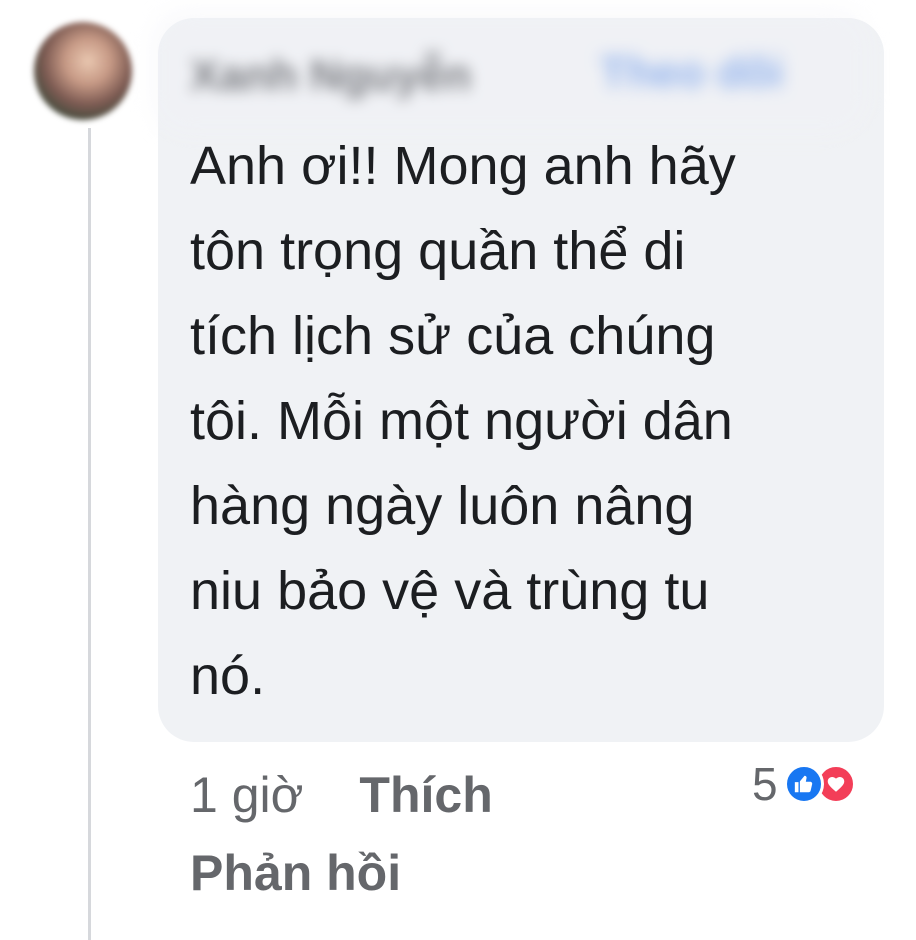 The image size is (916, 940). What do you see at coordinates (83, 71) in the screenshot?
I see `avatar` at bounding box center [83, 71].